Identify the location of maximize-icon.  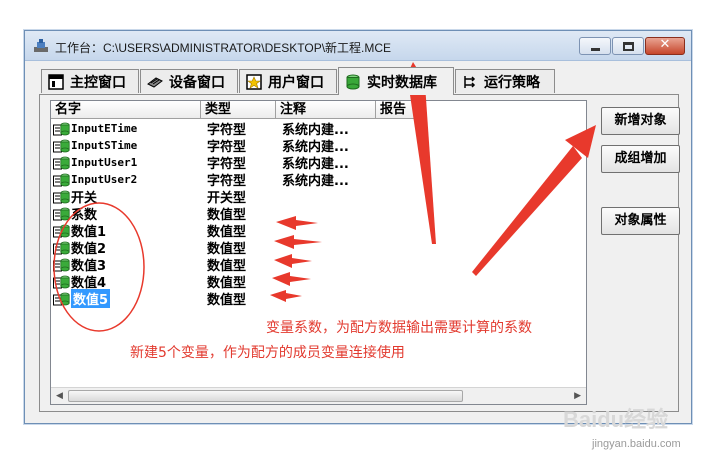
(628, 46).